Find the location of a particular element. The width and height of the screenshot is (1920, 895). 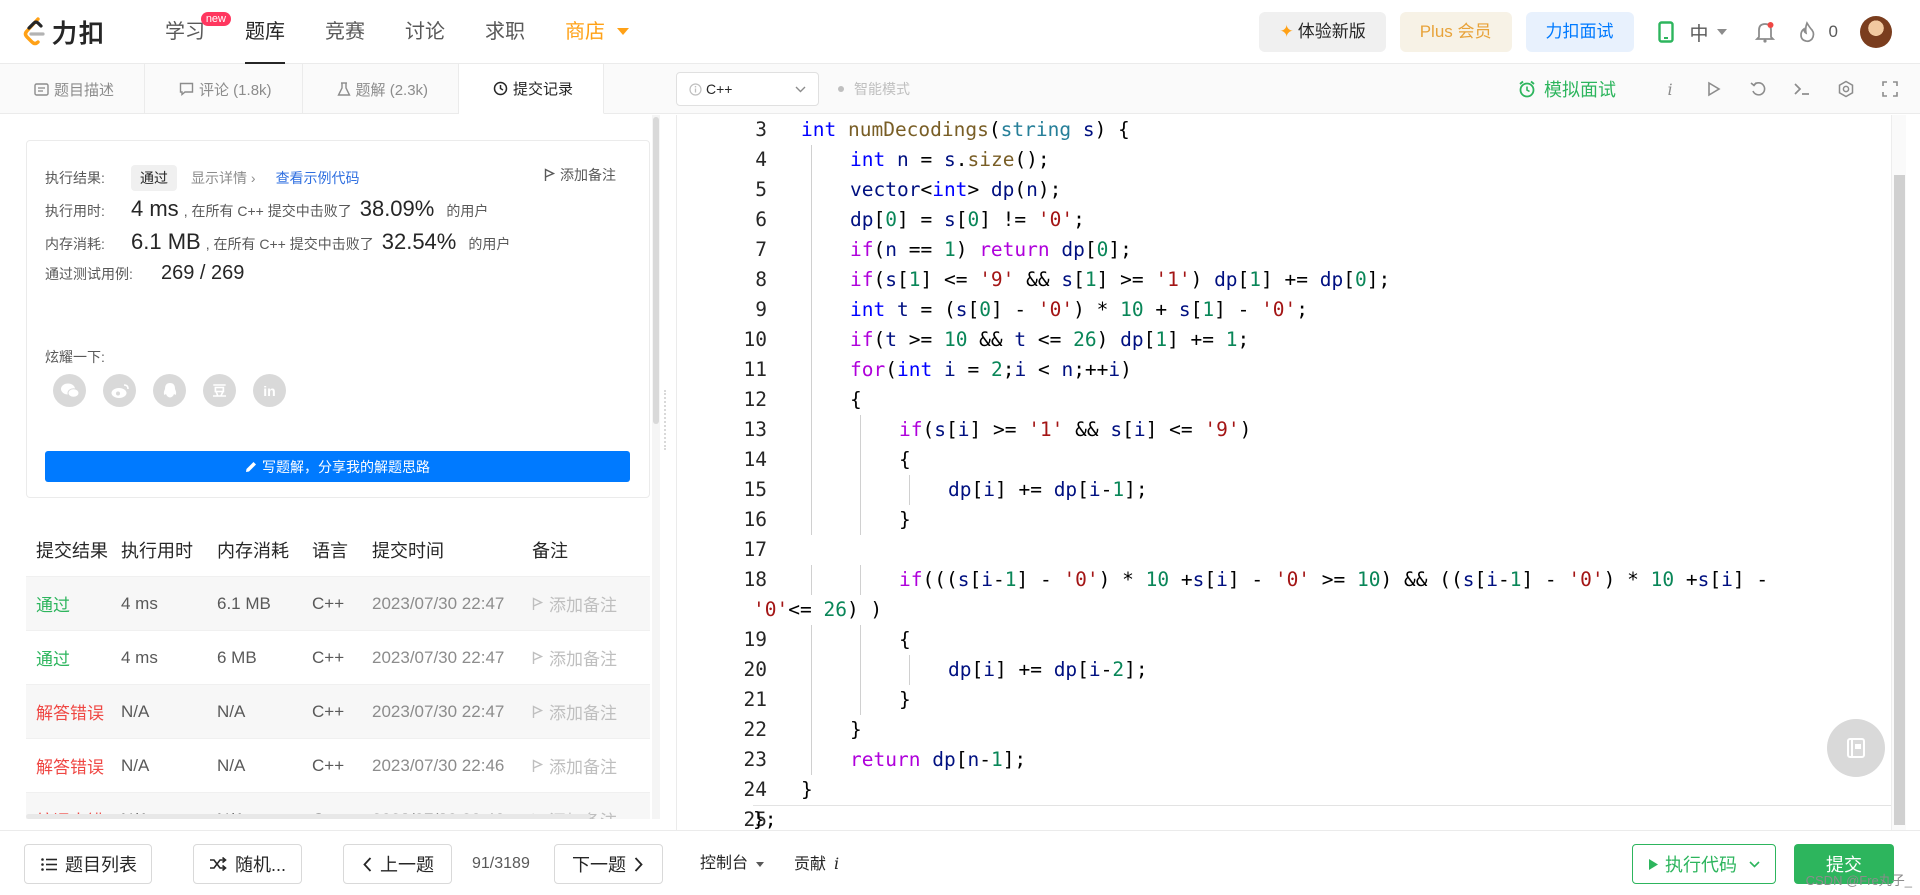

plus-member-button: Plus 会员 is located at coordinates (1455, 32).